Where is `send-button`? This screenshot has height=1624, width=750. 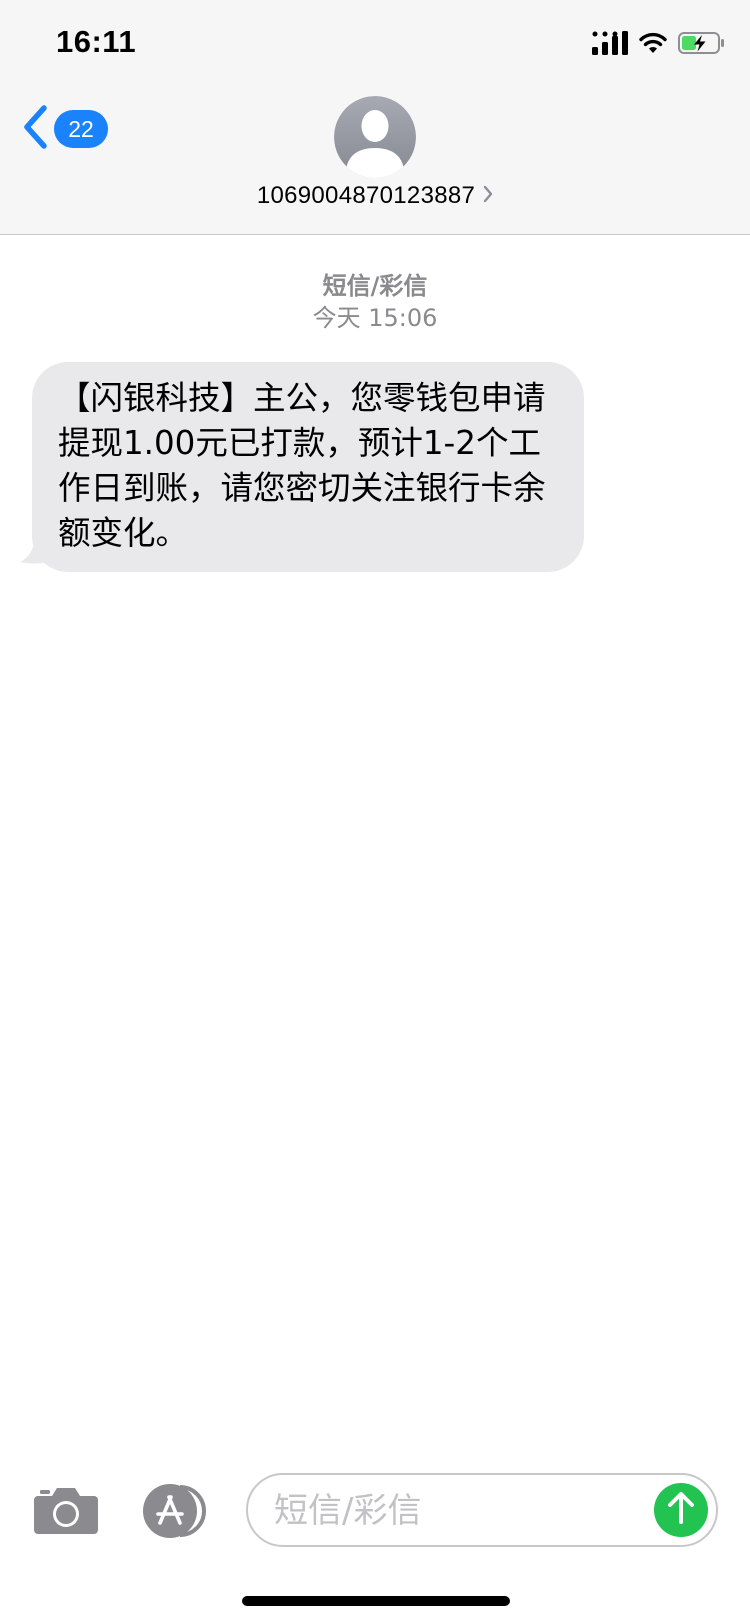
send-button is located at coordinates (681, 1510).